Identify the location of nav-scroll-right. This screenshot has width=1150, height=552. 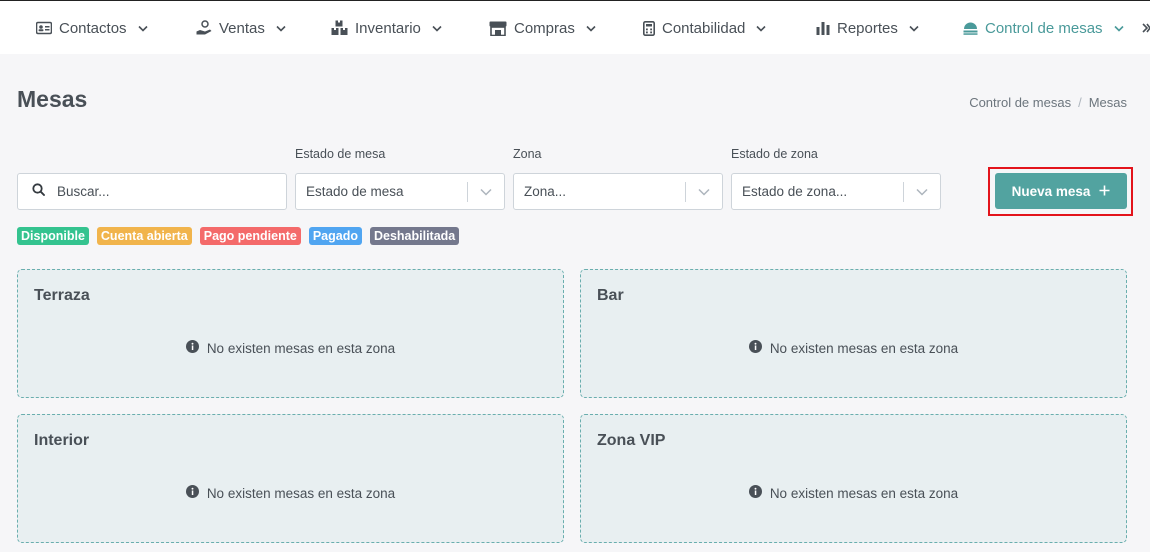
(1146, 28).